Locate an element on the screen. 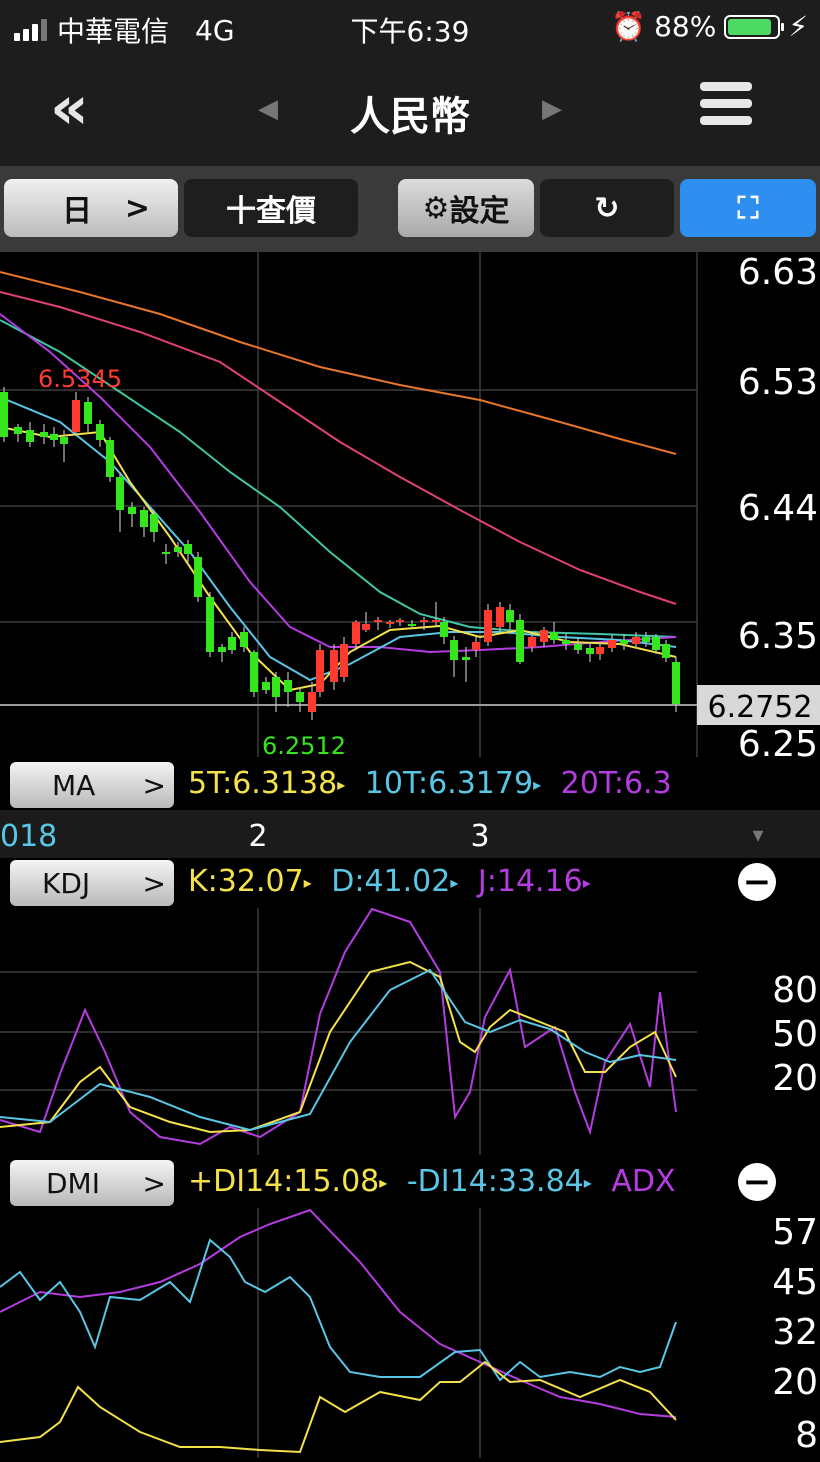  dmi-grid is located at coordinates (369, 1333).